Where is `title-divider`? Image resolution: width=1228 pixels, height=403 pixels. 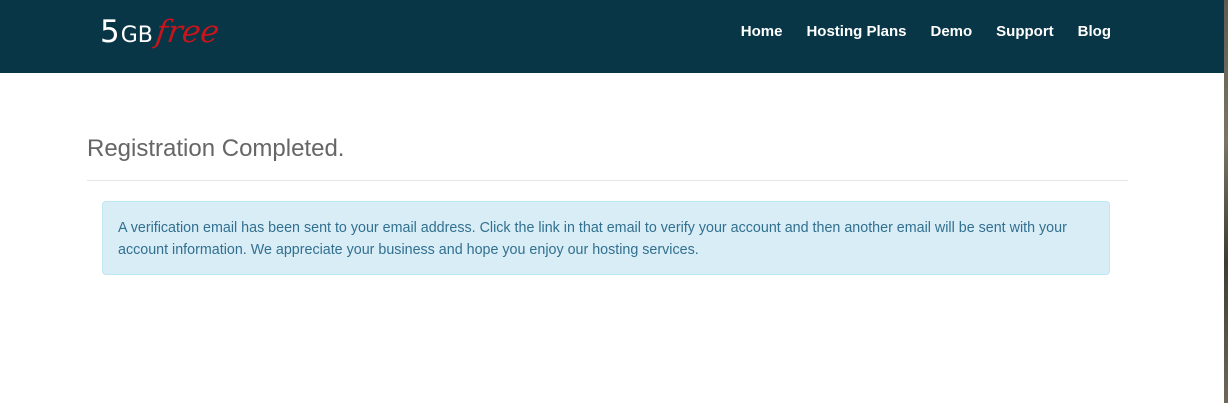
title-divider is located at coordinates (607, 180).